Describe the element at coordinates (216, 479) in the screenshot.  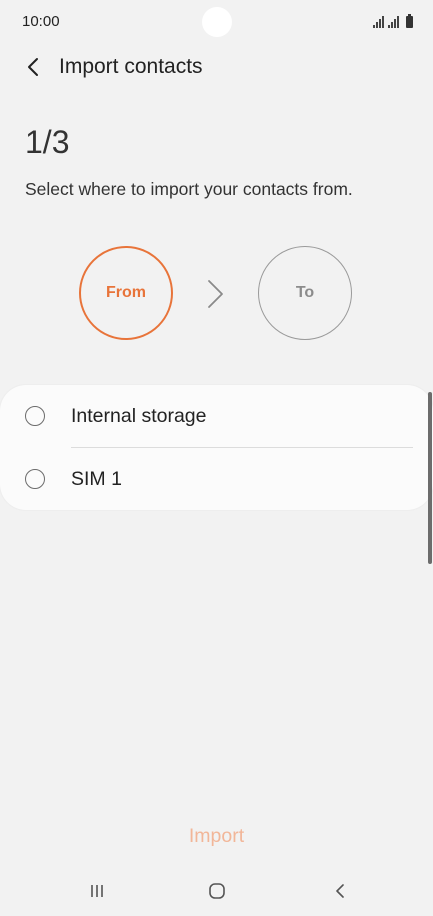
I see `option-sim-1: SIM 1` at that location.